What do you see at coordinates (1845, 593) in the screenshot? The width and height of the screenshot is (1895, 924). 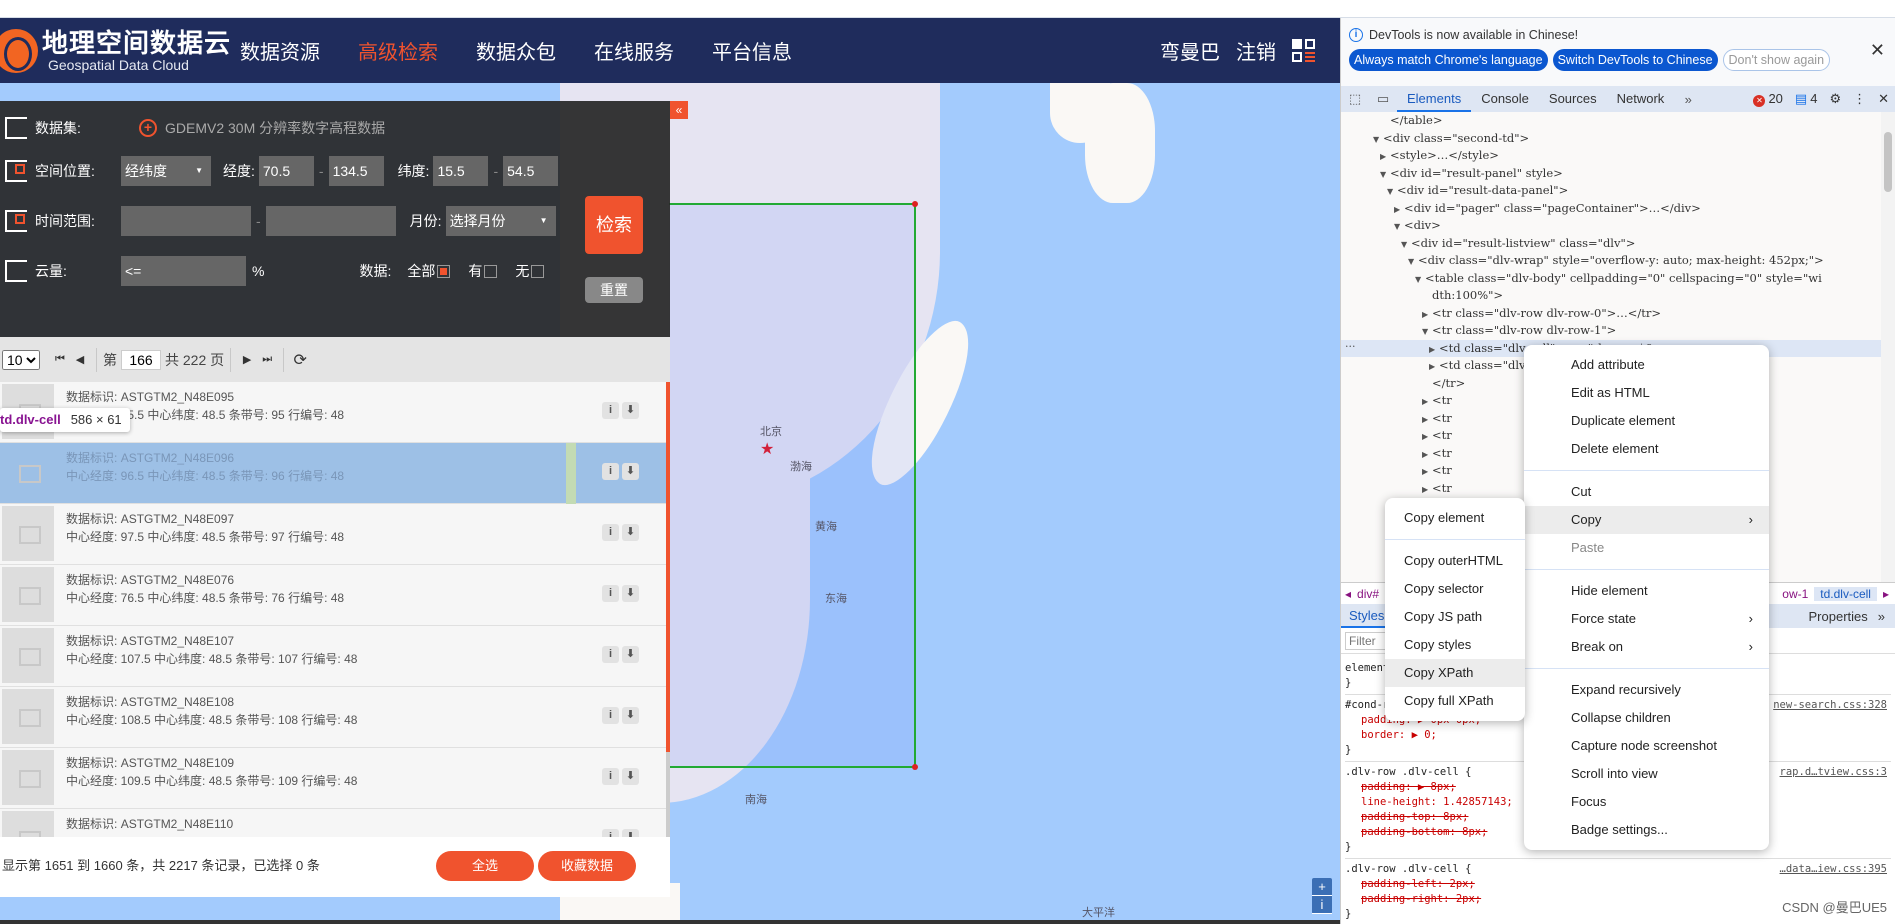 I see `breadcrumb-current: td.dlv-cell` at bounding box center [1845, 593].